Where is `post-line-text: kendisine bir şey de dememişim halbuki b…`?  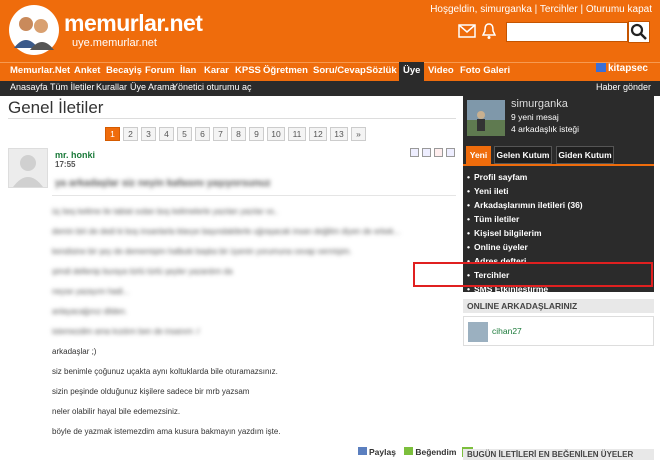 post-line-text: kendisine bir şey de dememişim halbuki b… is located at coordinates (202, 251).